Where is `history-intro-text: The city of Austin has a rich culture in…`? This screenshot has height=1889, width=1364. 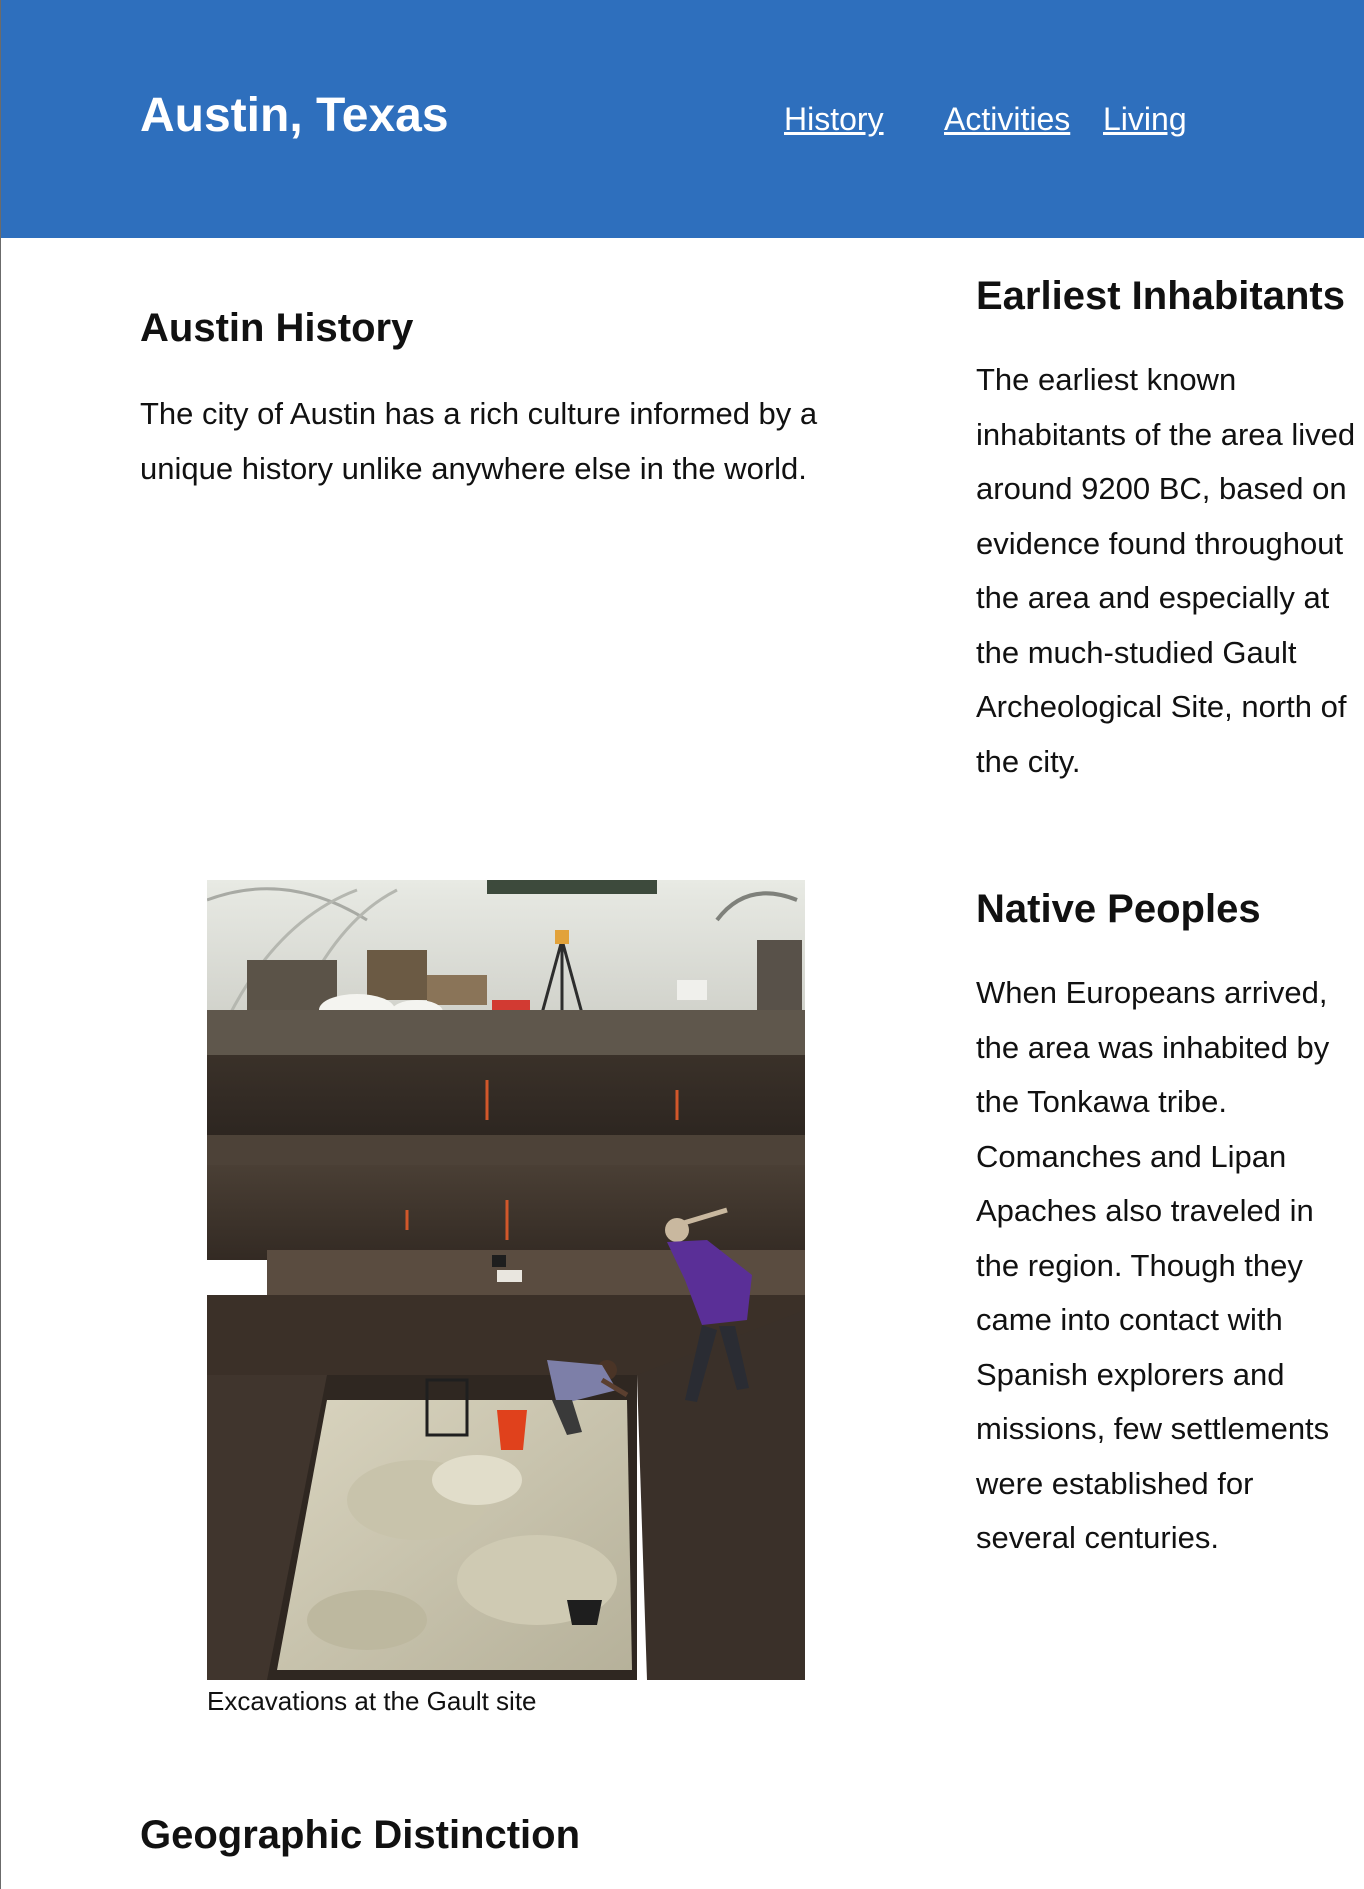 history-intro-text: The city of Austin has a rich culture in… is located at coordinates (479, 441).